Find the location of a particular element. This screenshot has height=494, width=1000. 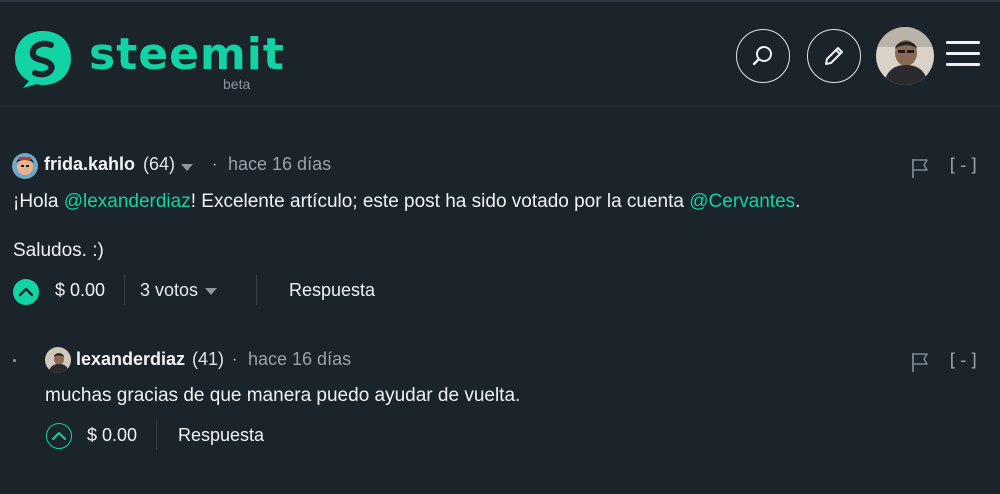

reputation-score: (41) is located at coordinates (208, 359).